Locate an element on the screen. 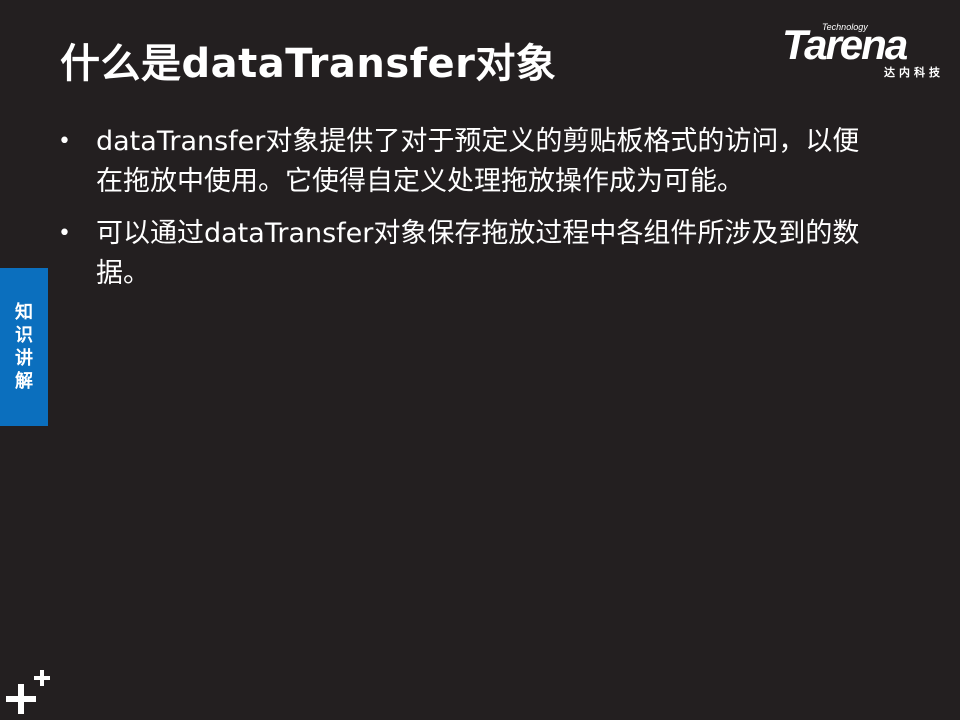 The height and width of the screenshot is (720, 960). plus-plus-icon is located at coordinates (28, 692).